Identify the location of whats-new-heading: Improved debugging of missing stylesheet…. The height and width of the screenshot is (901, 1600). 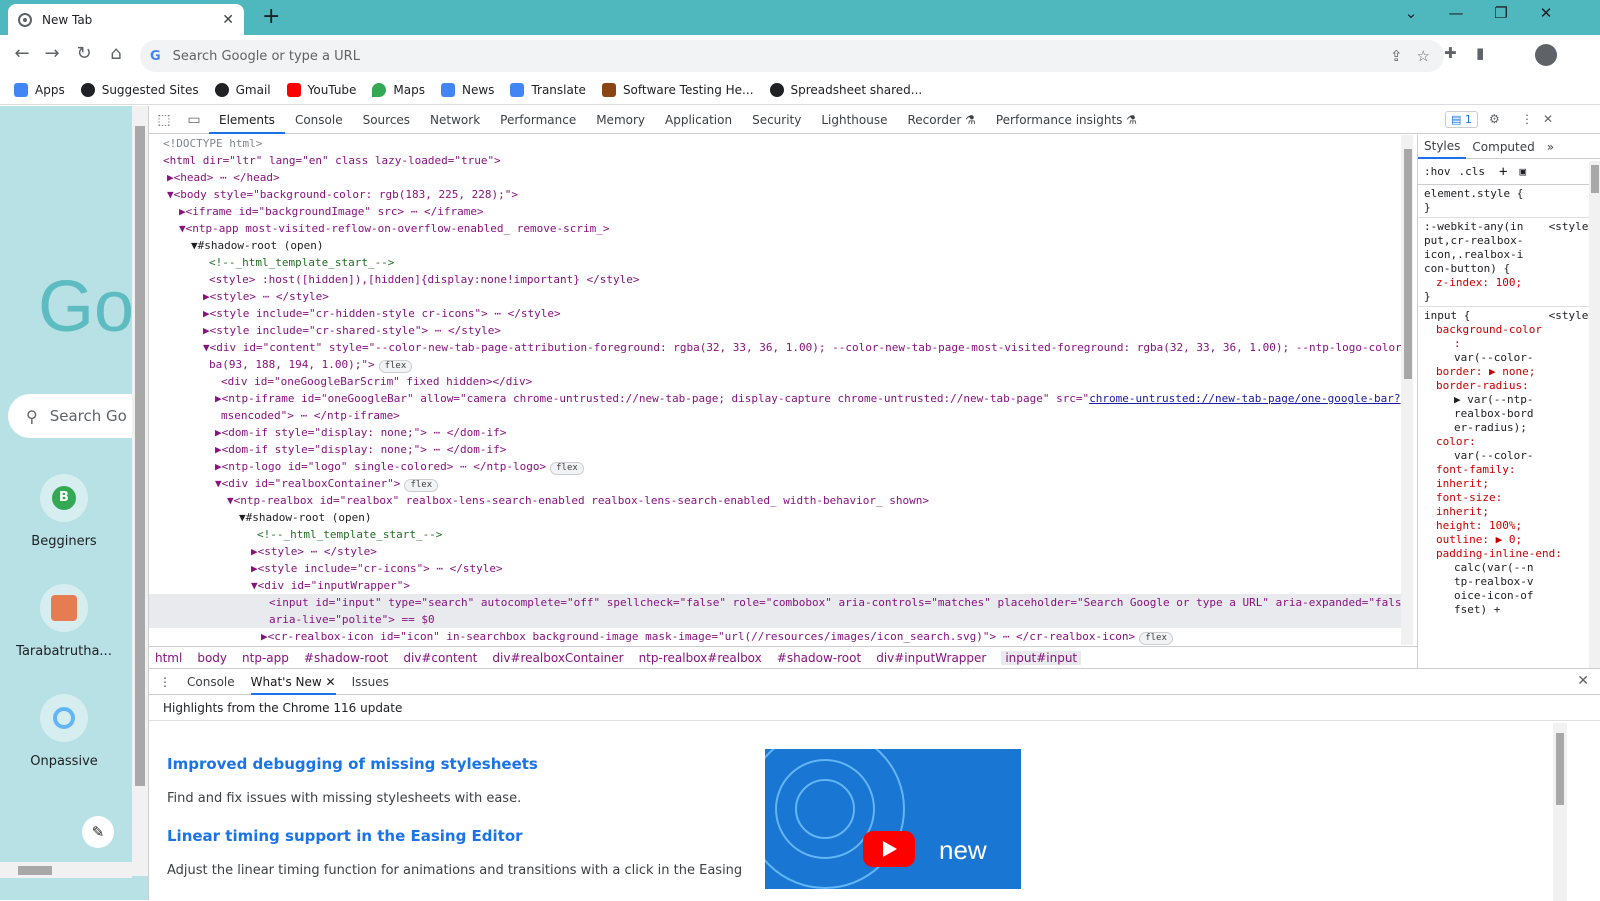
(352, 764).